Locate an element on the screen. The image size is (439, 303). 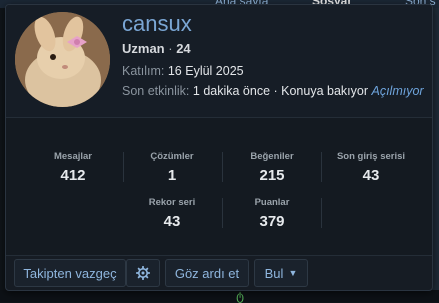
find-label: Bul is located at coordinates (274, 273).